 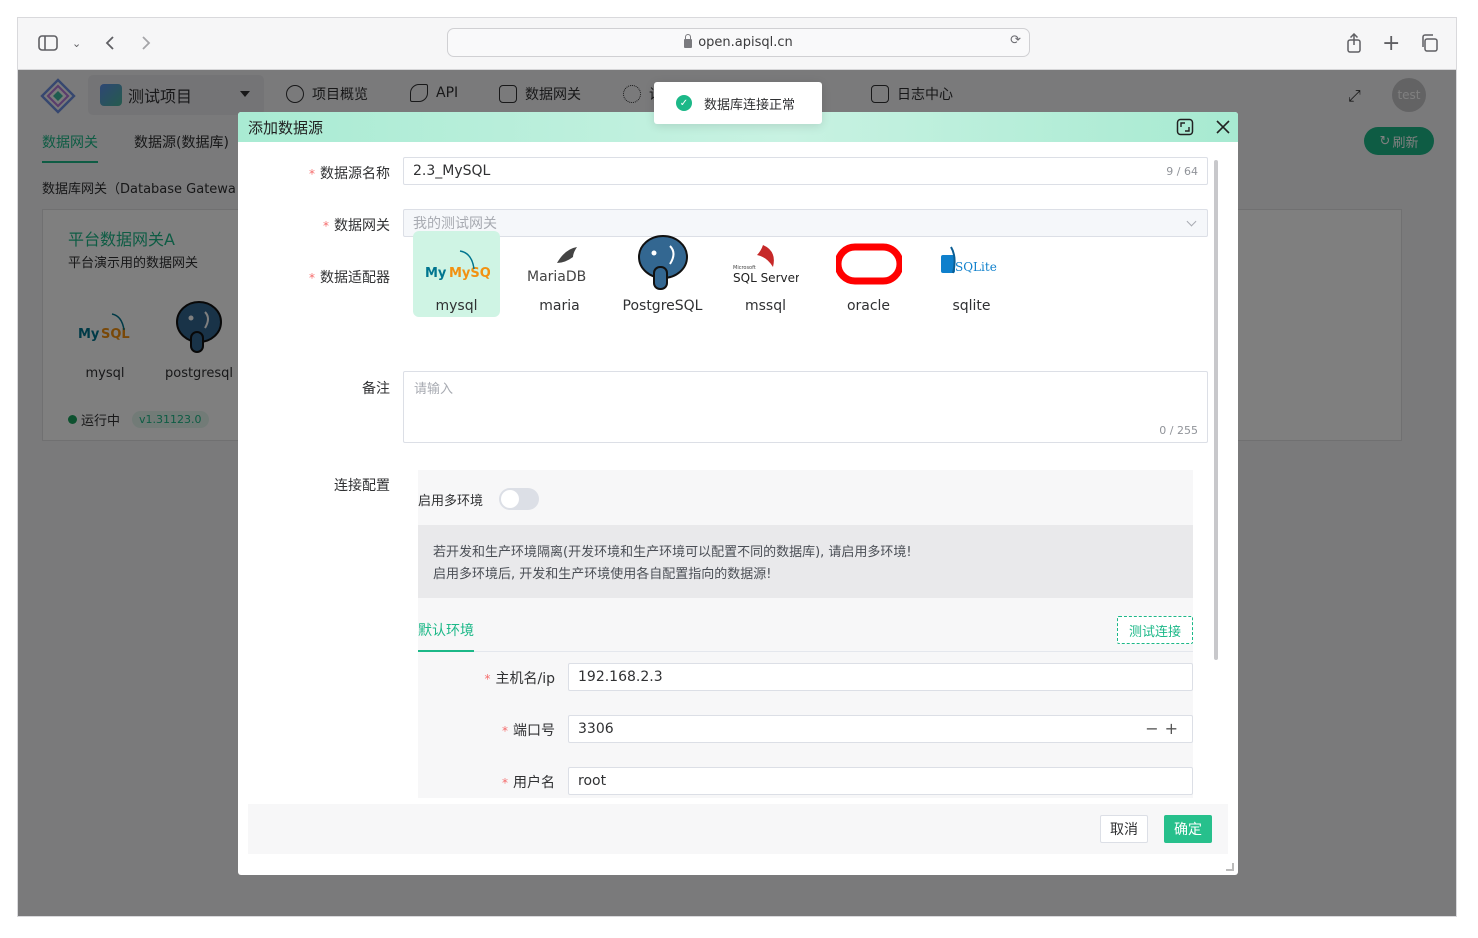 I want to click on name-label-text: 数据源名称, so click(x=355, y=174).